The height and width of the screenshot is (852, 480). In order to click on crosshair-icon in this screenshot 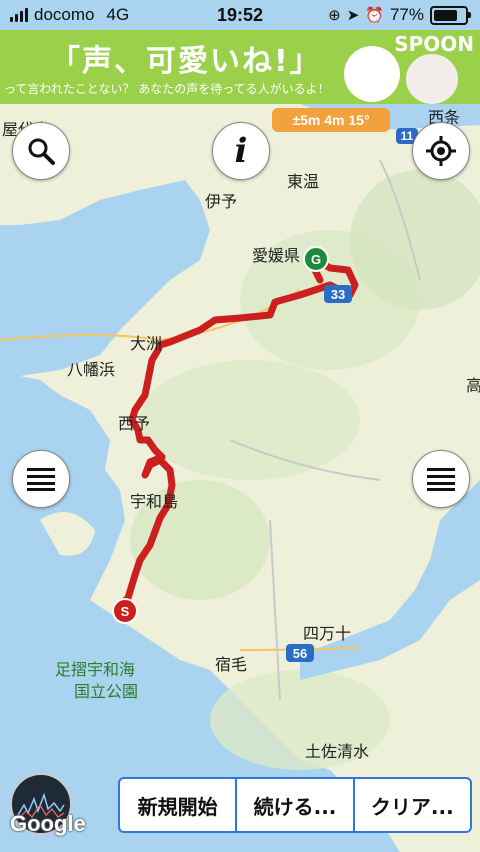, I will do `click(441, 151)`.